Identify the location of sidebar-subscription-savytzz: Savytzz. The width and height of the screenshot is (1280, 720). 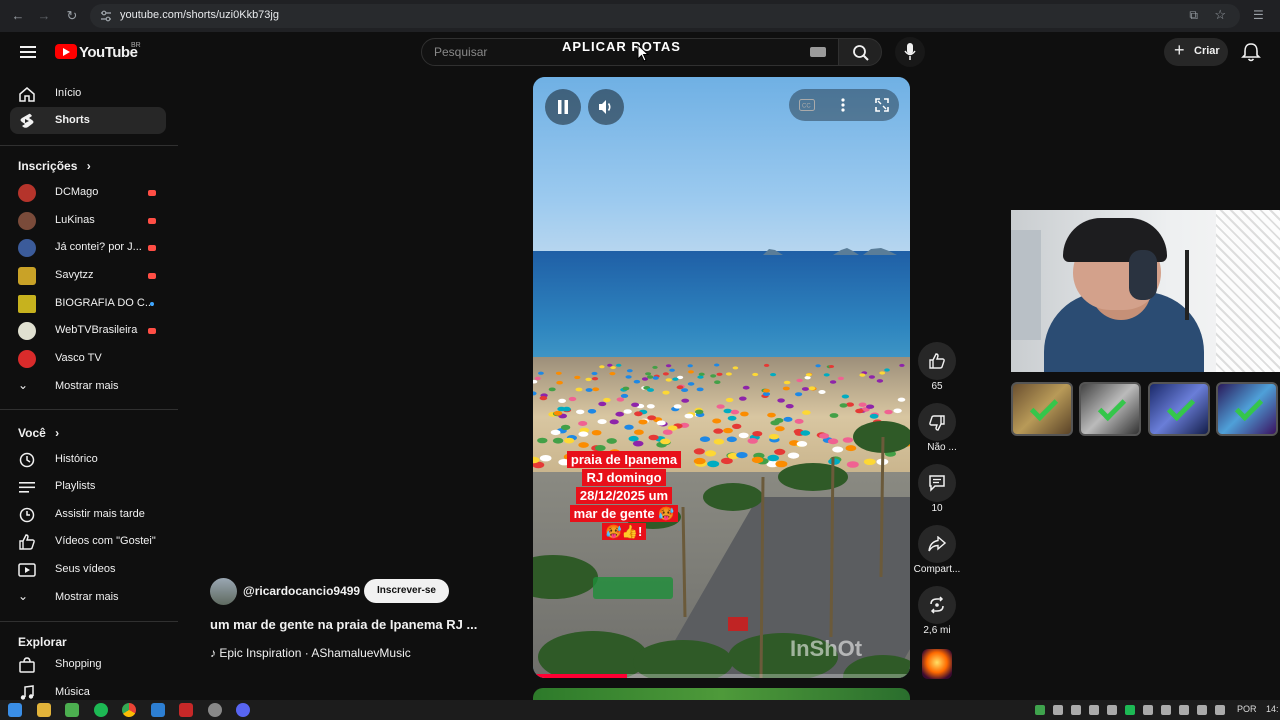
(88, 275).